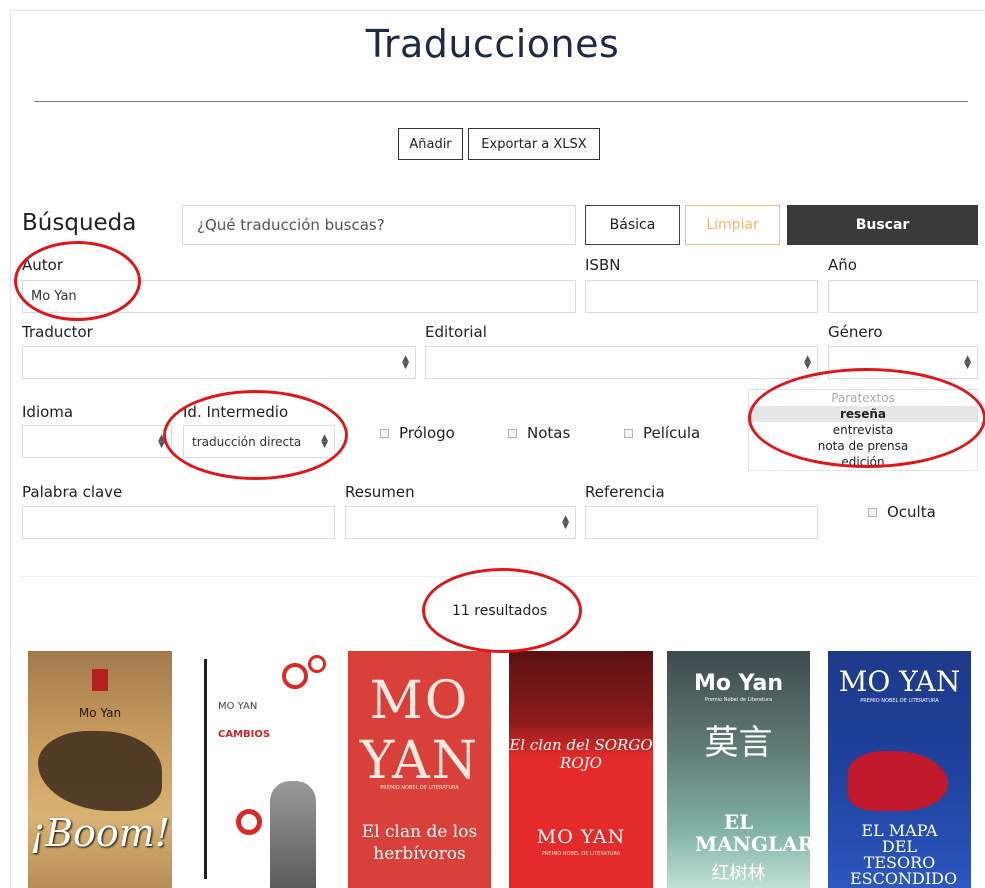 The width and height of the screenshot is (985, 888). I want to click on editorial-select: ▲ ▼, so click(621, 362).